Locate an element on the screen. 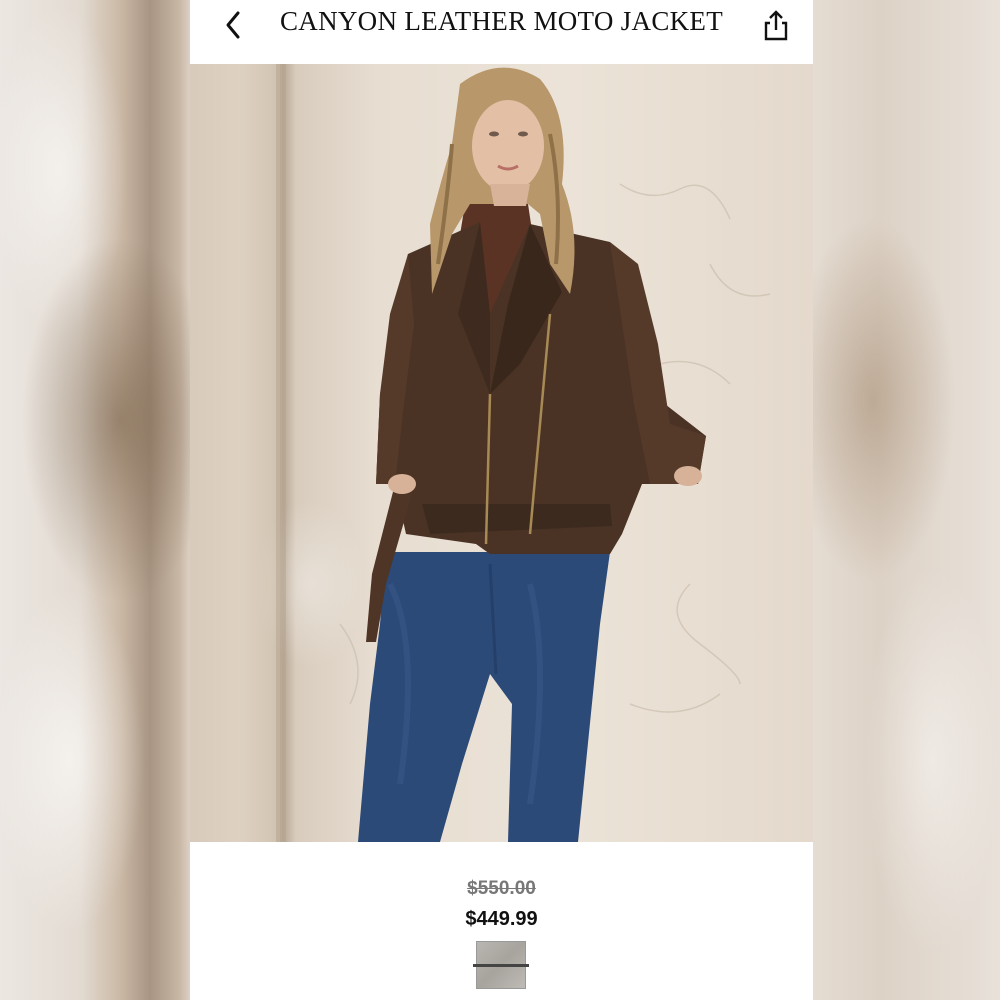 The height and width of the screenshot is (1000, 1000). color-swatch is located at coordinates (501, 967).